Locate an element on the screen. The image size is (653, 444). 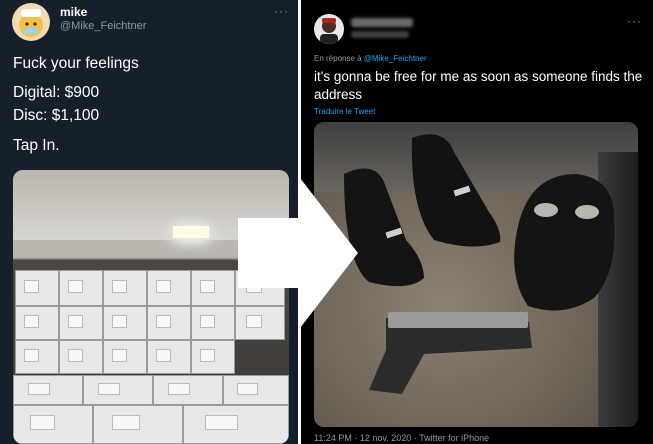
arrow-right-icon is located at coordinates (298, 253).